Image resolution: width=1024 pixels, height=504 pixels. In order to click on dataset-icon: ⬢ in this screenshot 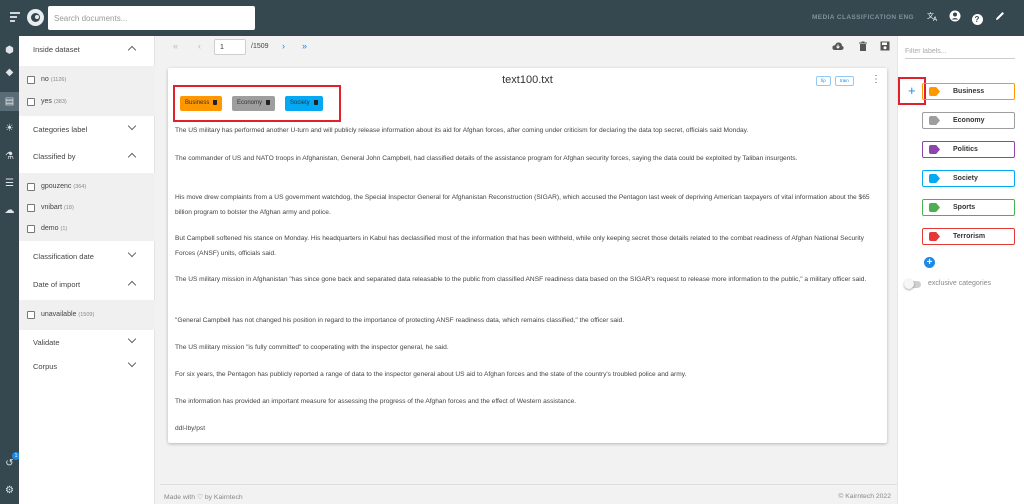, I will do `click(9, 50)`.